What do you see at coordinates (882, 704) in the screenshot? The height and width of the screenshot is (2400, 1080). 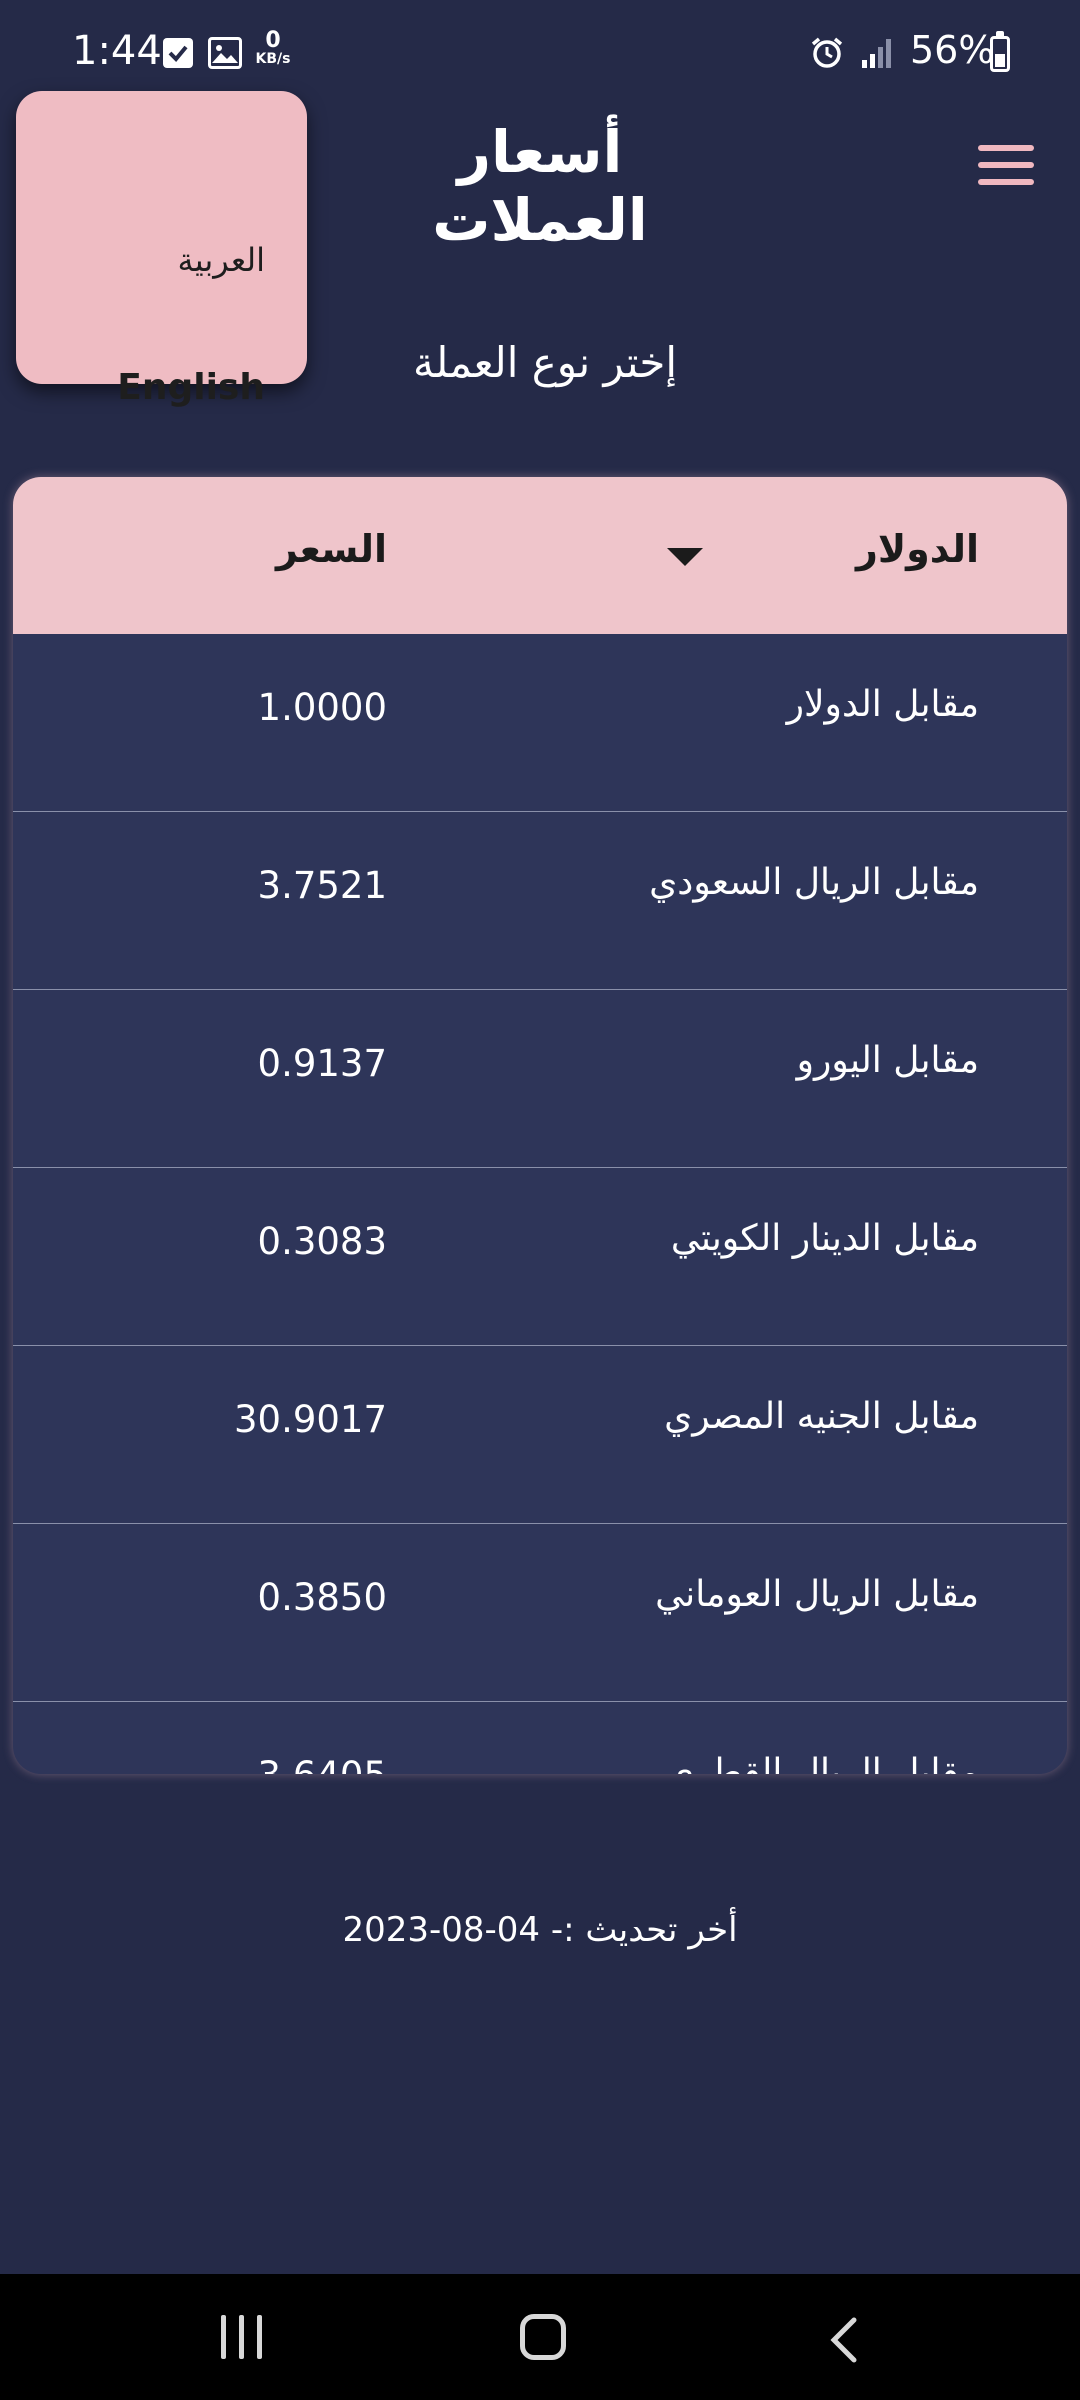 I see `row-currency-label: مقابل الدولار` at bounding box center [882, 704].